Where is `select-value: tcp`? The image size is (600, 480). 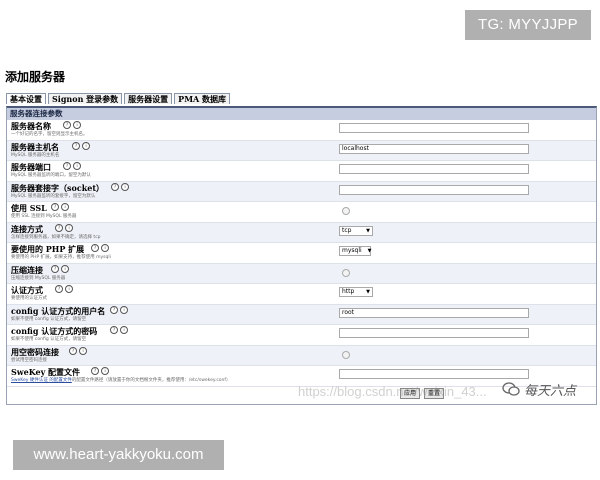 select-value: tcp is located at coordinates (347, 230).